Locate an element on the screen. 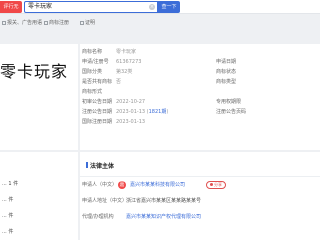  filter-item-2: 商标注册 is located at coordinates (56, 22).